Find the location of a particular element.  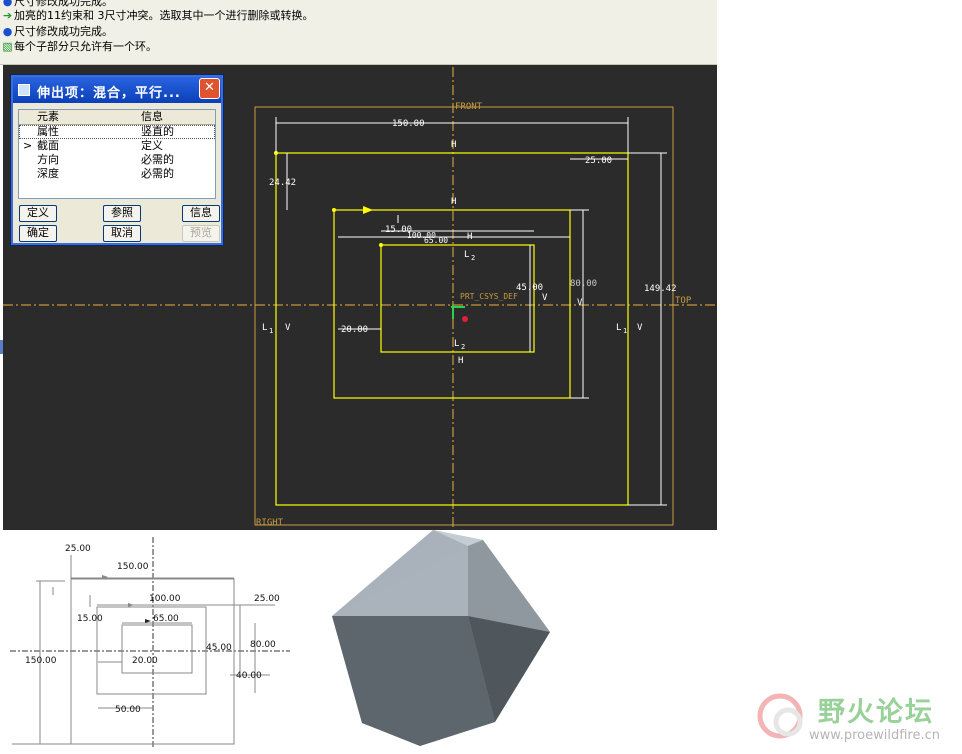

top-label: TOP is located at coordinates (683, 301).